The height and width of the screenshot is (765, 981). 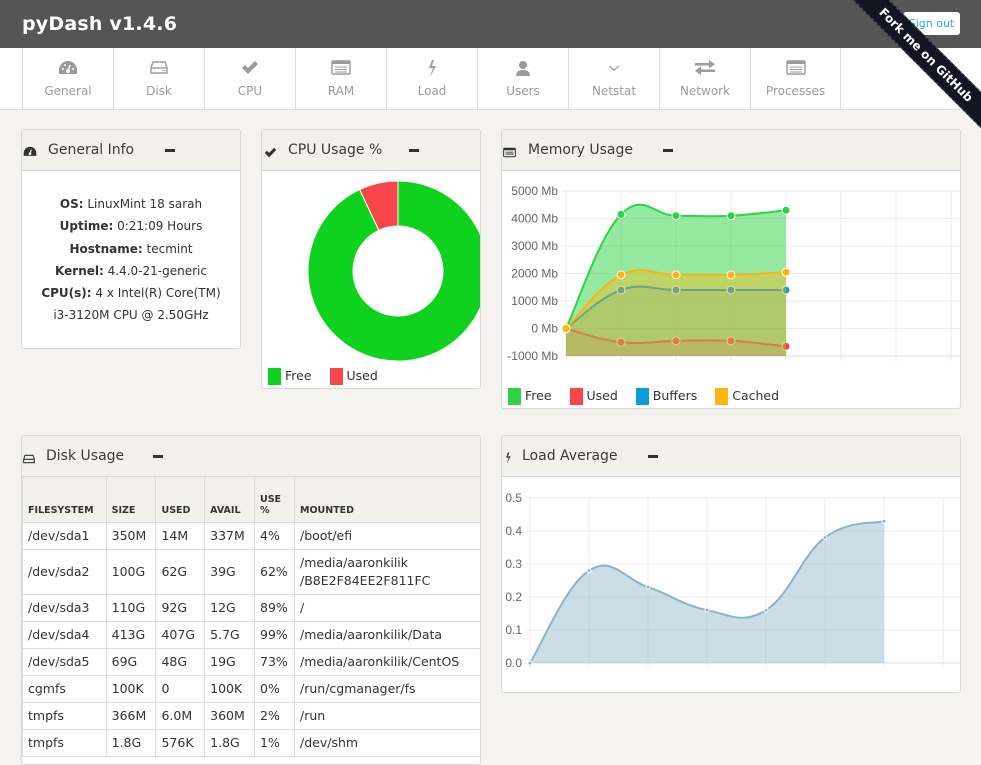 What do you see at coordinates (570, 456) in the screenshot?
I see `panel-title: Load Average` at bounding box center [570, 456].